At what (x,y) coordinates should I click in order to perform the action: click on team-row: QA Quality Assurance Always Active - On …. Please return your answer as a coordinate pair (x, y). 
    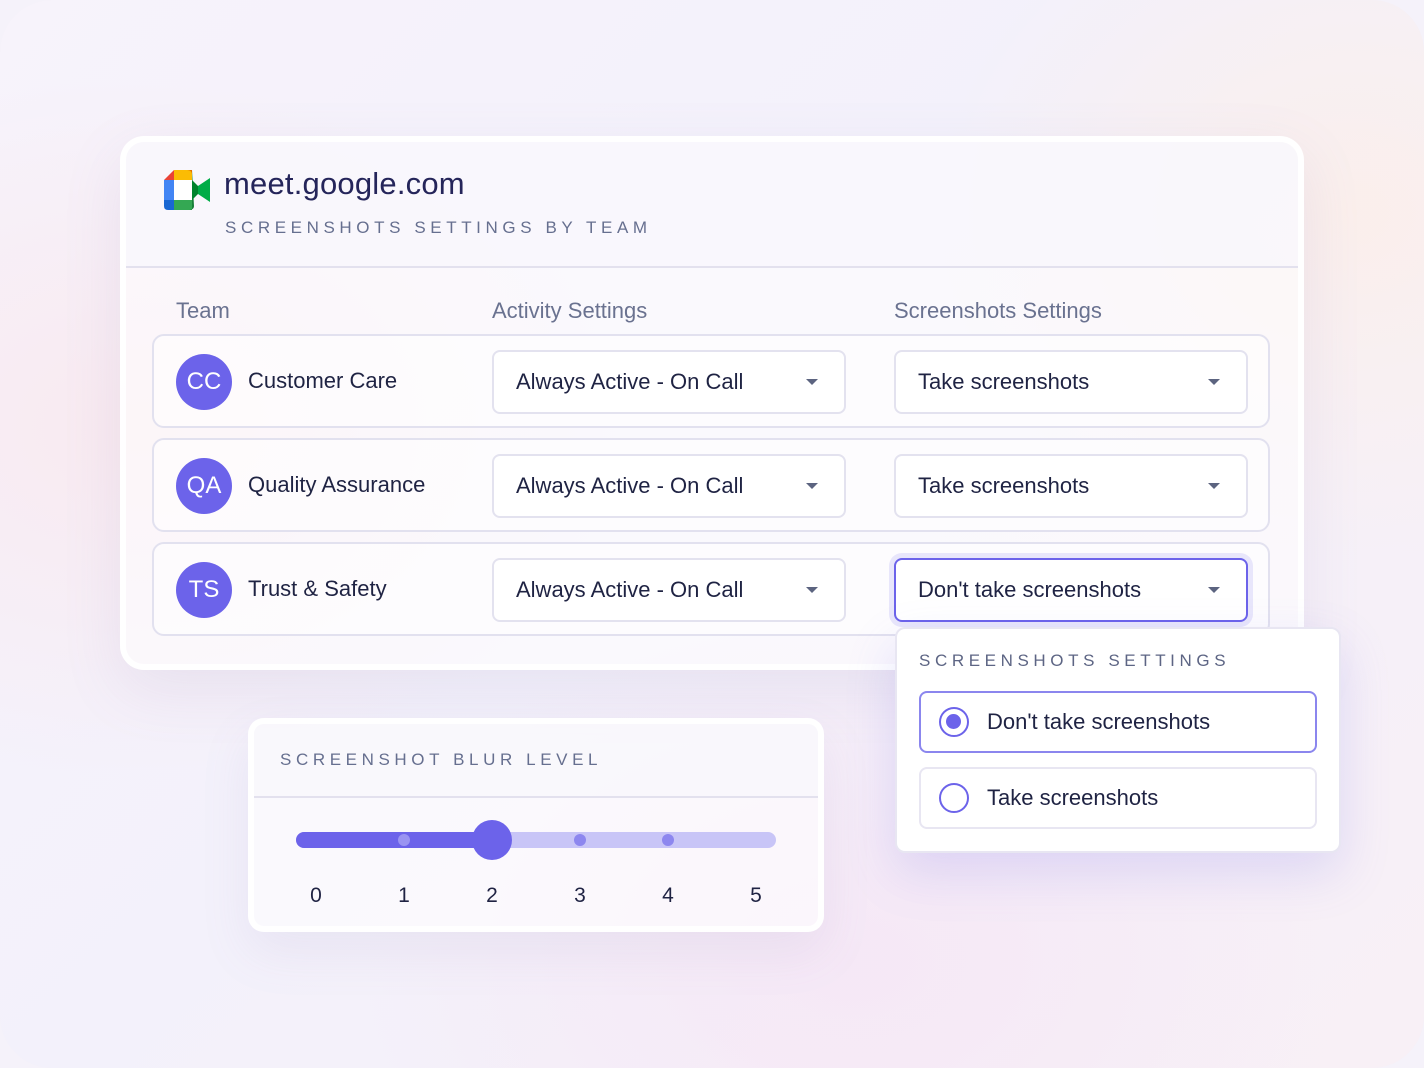
    Looking at the image, I should click on (711, 485).